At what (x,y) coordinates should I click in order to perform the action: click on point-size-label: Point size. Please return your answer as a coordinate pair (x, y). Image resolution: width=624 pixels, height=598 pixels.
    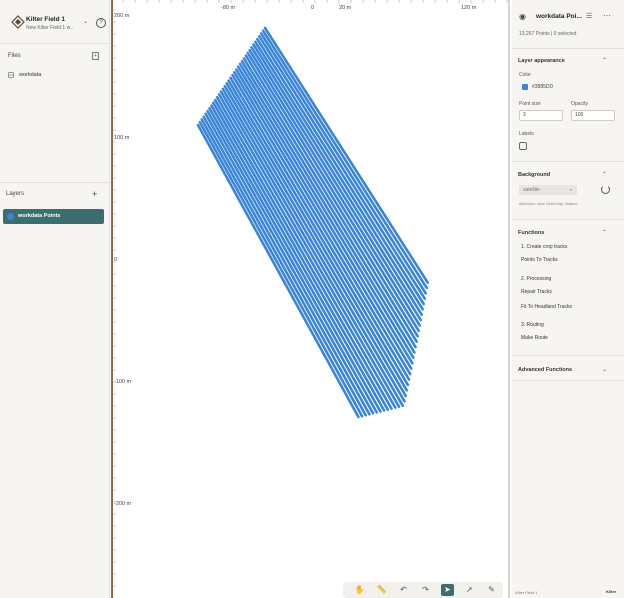
    Looking at the image, I should click on (530, 104).